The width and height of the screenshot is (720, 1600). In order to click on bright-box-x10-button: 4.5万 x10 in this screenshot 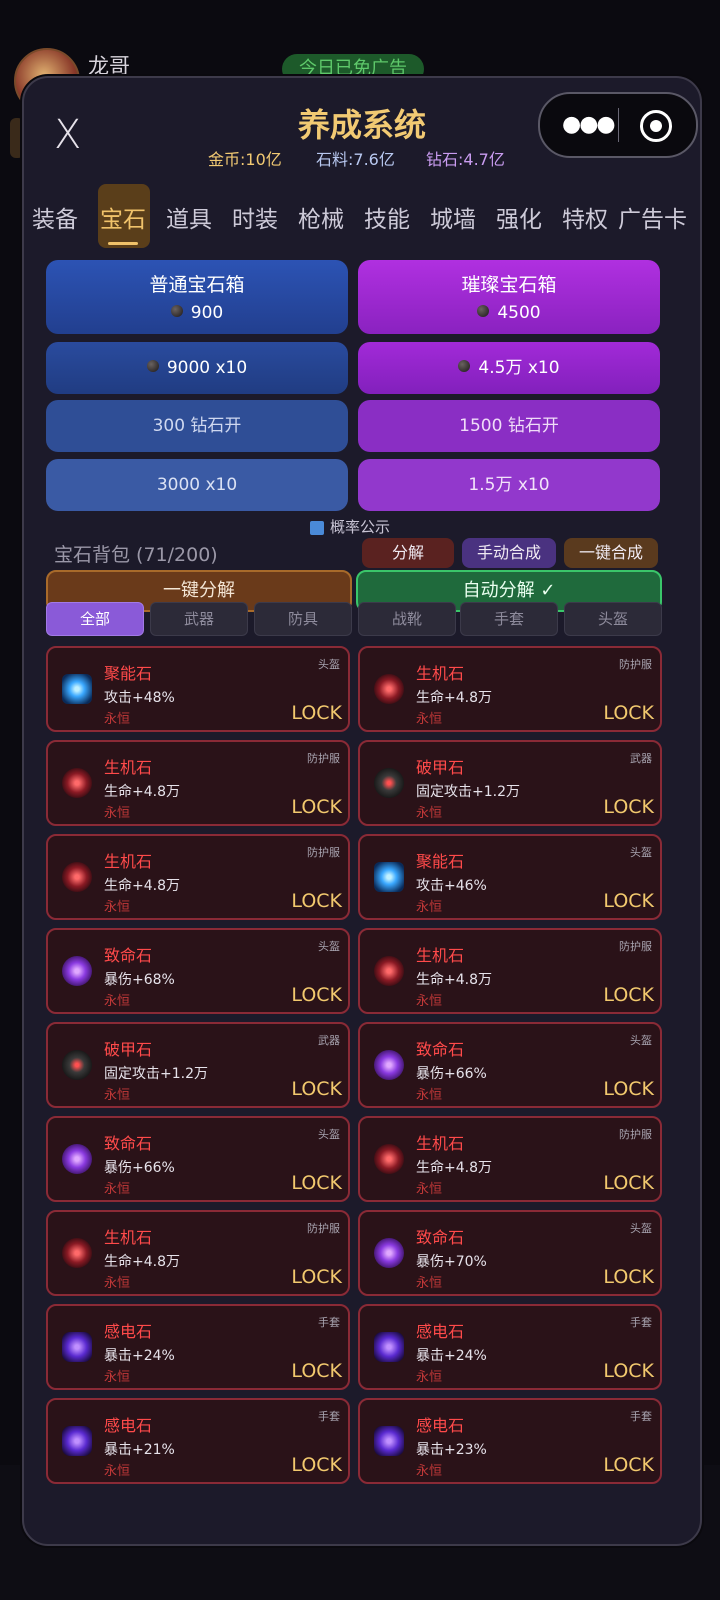, I will do `click(509, 368)`.